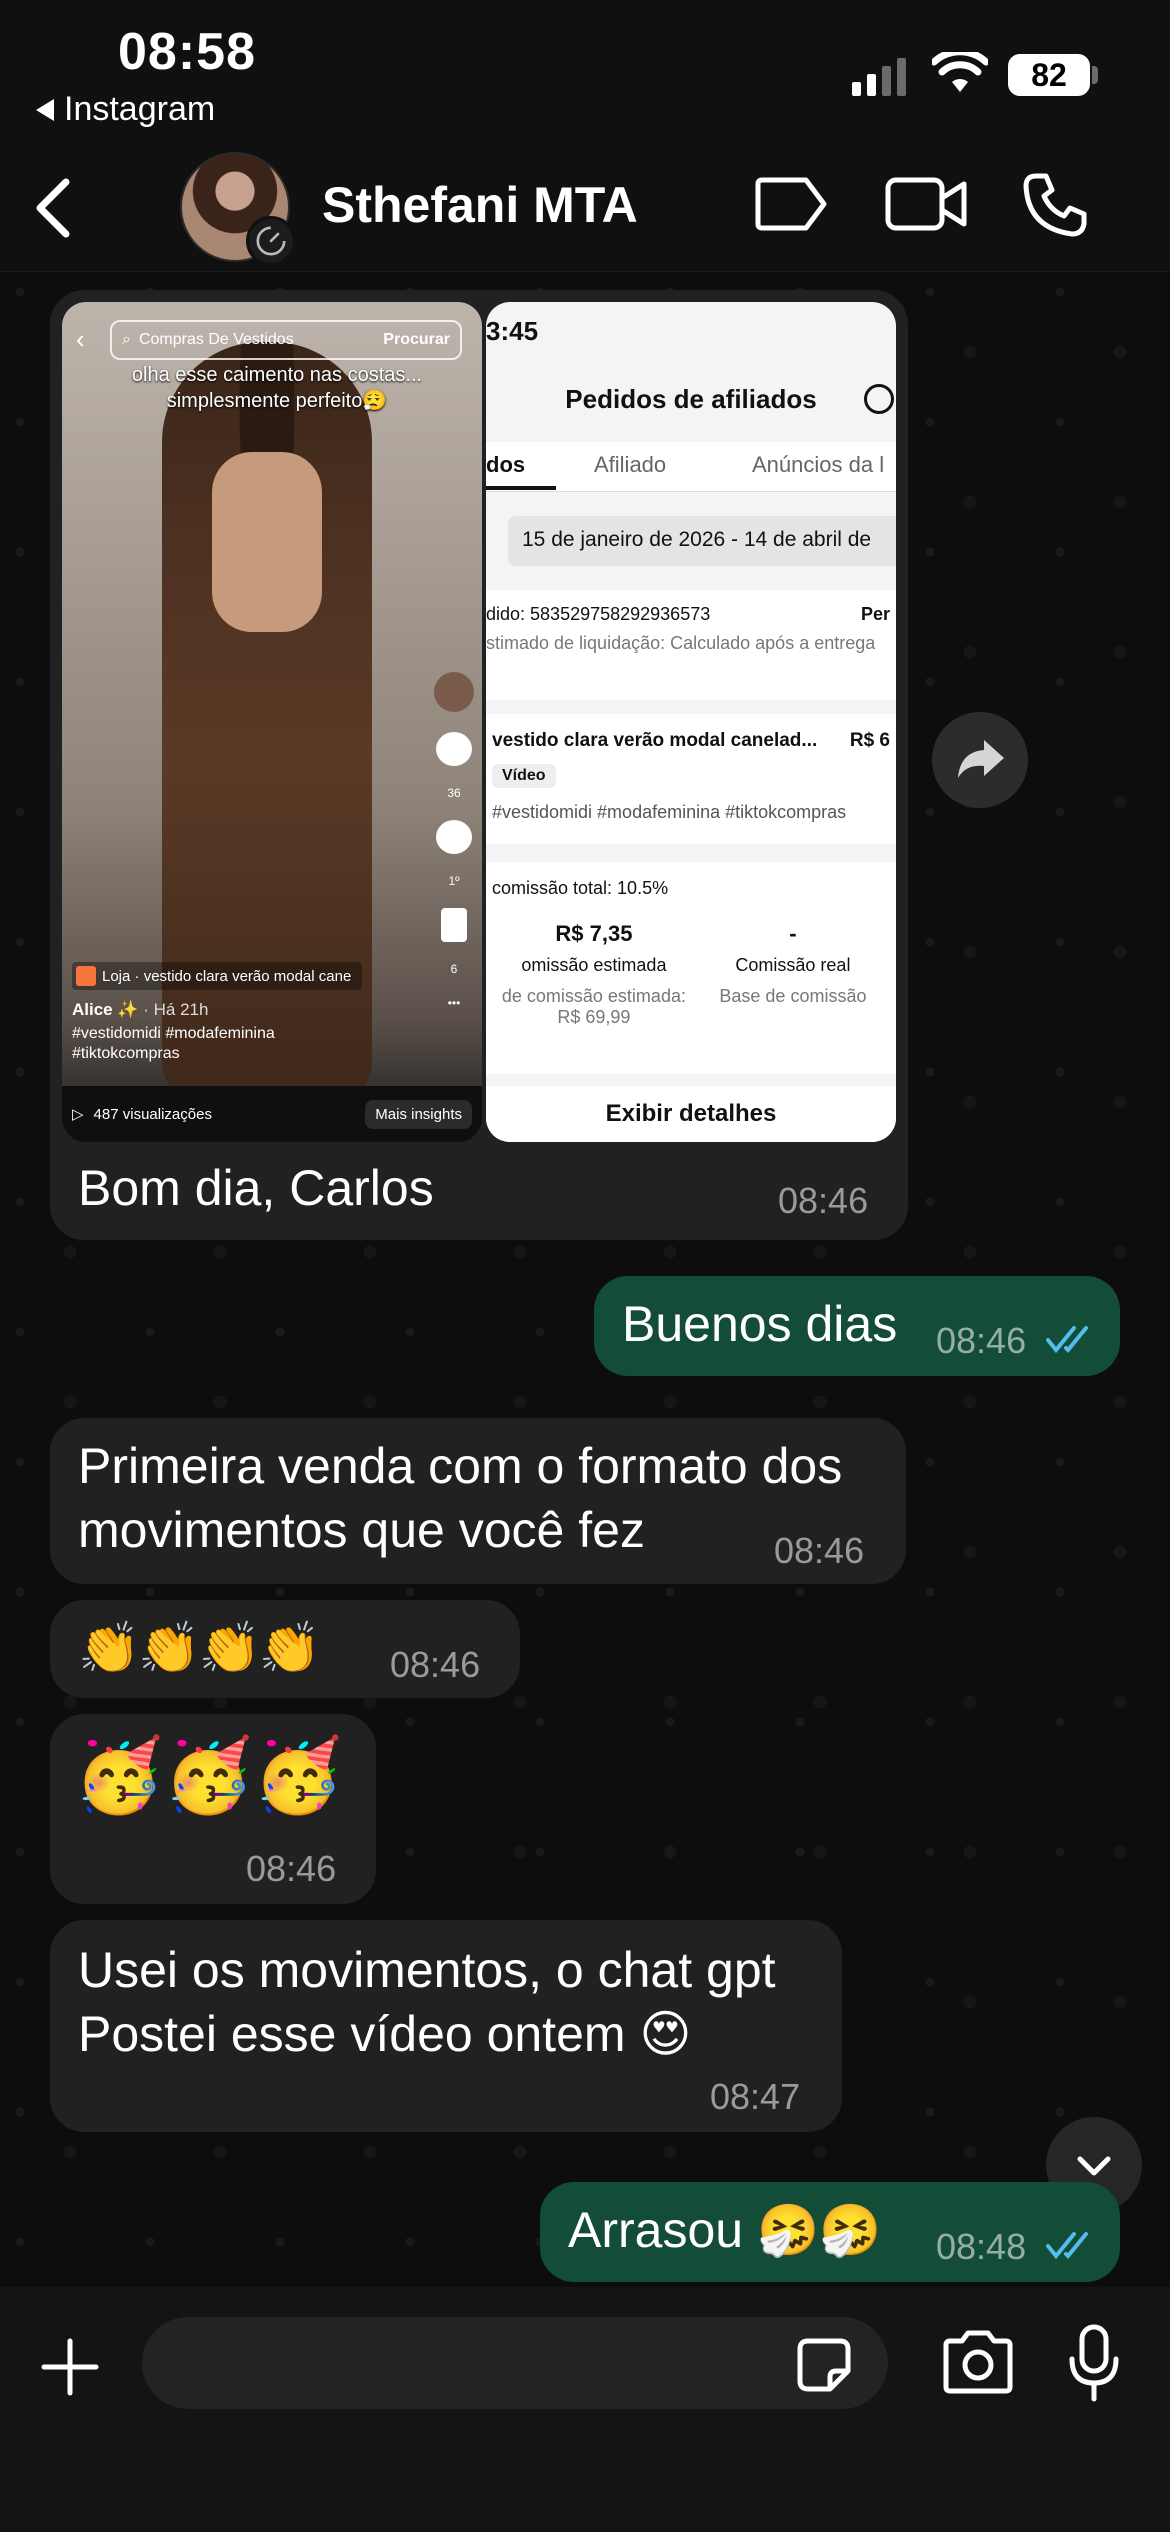  I want to click on bookmark-icon, so click(454, 925).